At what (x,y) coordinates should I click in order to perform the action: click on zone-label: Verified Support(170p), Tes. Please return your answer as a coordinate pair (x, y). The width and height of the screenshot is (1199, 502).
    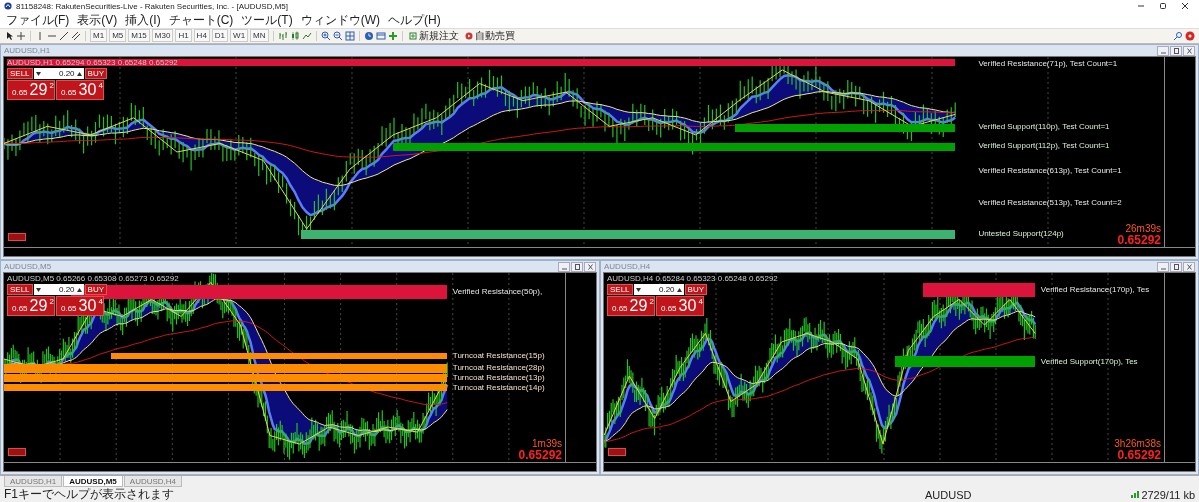
    Looking at the image, I should click on (1089, 361).